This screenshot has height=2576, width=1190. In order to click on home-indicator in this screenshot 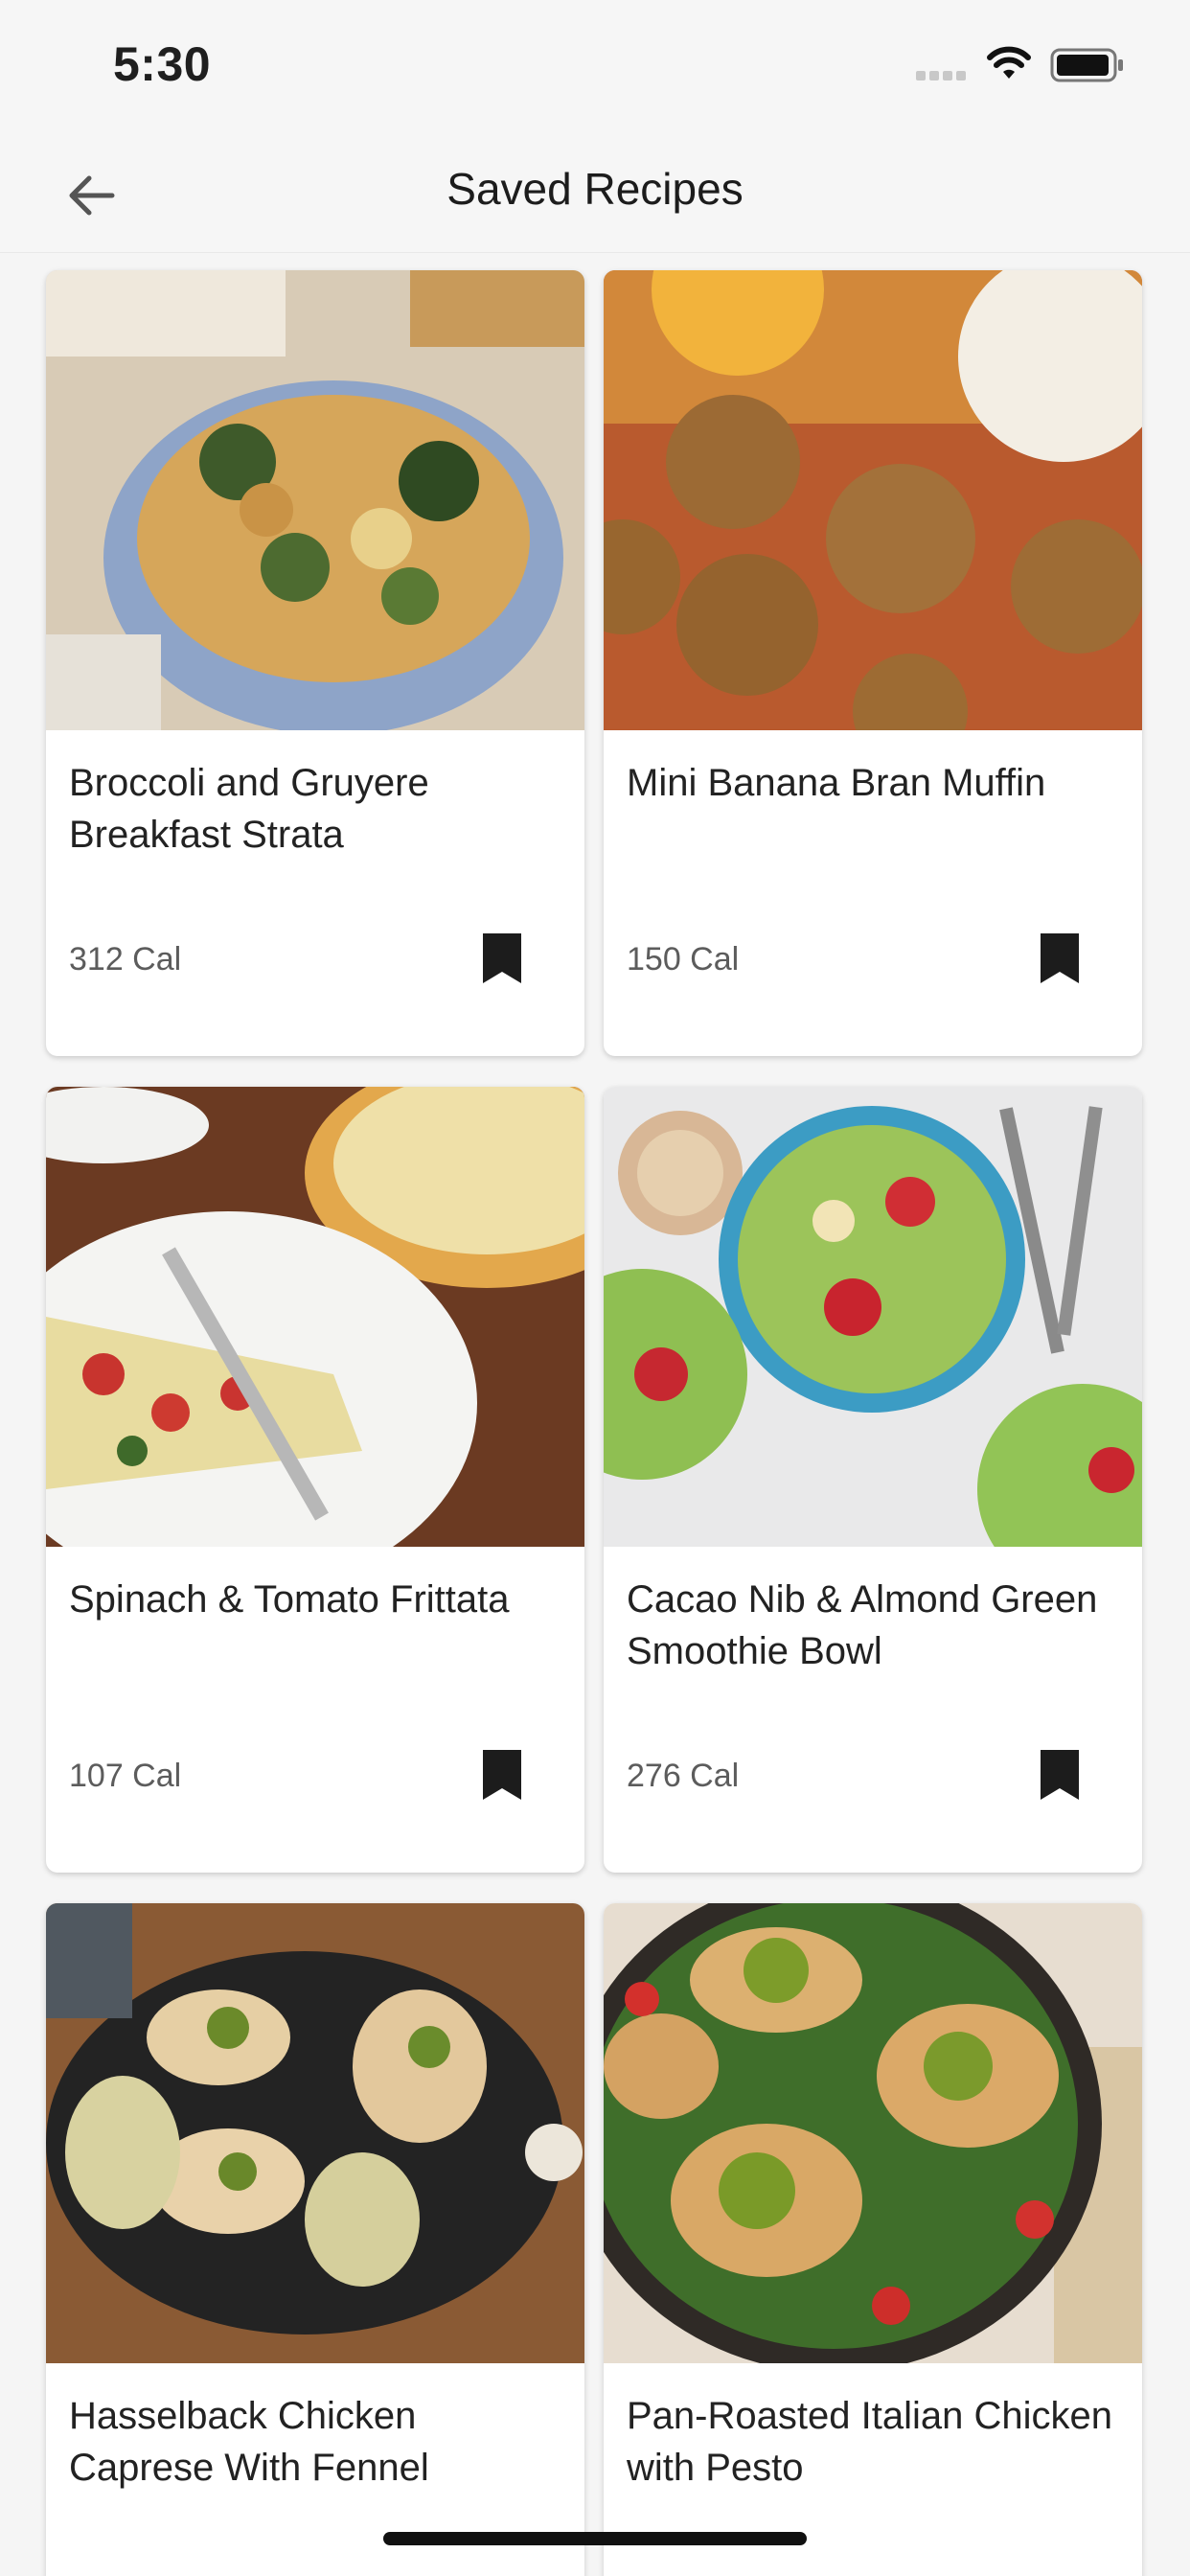, I will do `click(595, 2538)`.